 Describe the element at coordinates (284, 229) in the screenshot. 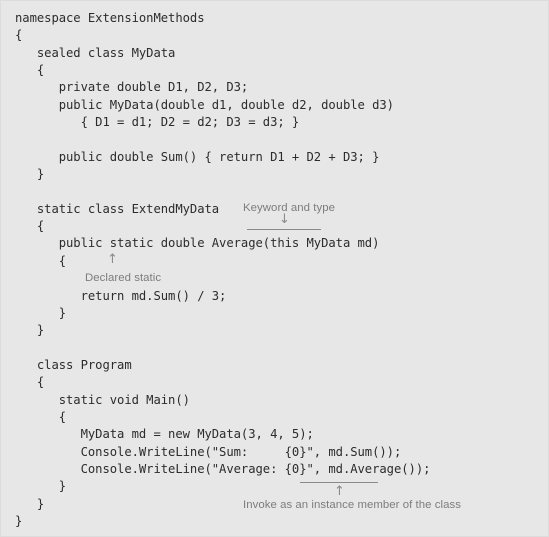

I see `annotation-keyword-and-type-underline` at that location.